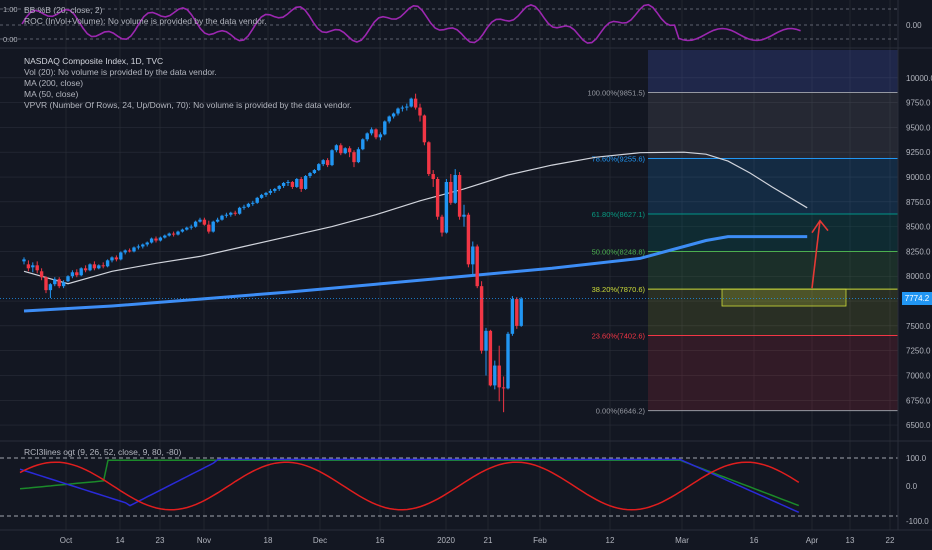 The width and height of the screenshot is (932, 550). Describe the element at coordinates (850, 540) in the screenshot. I see `x-tick-label: 13` at that location.